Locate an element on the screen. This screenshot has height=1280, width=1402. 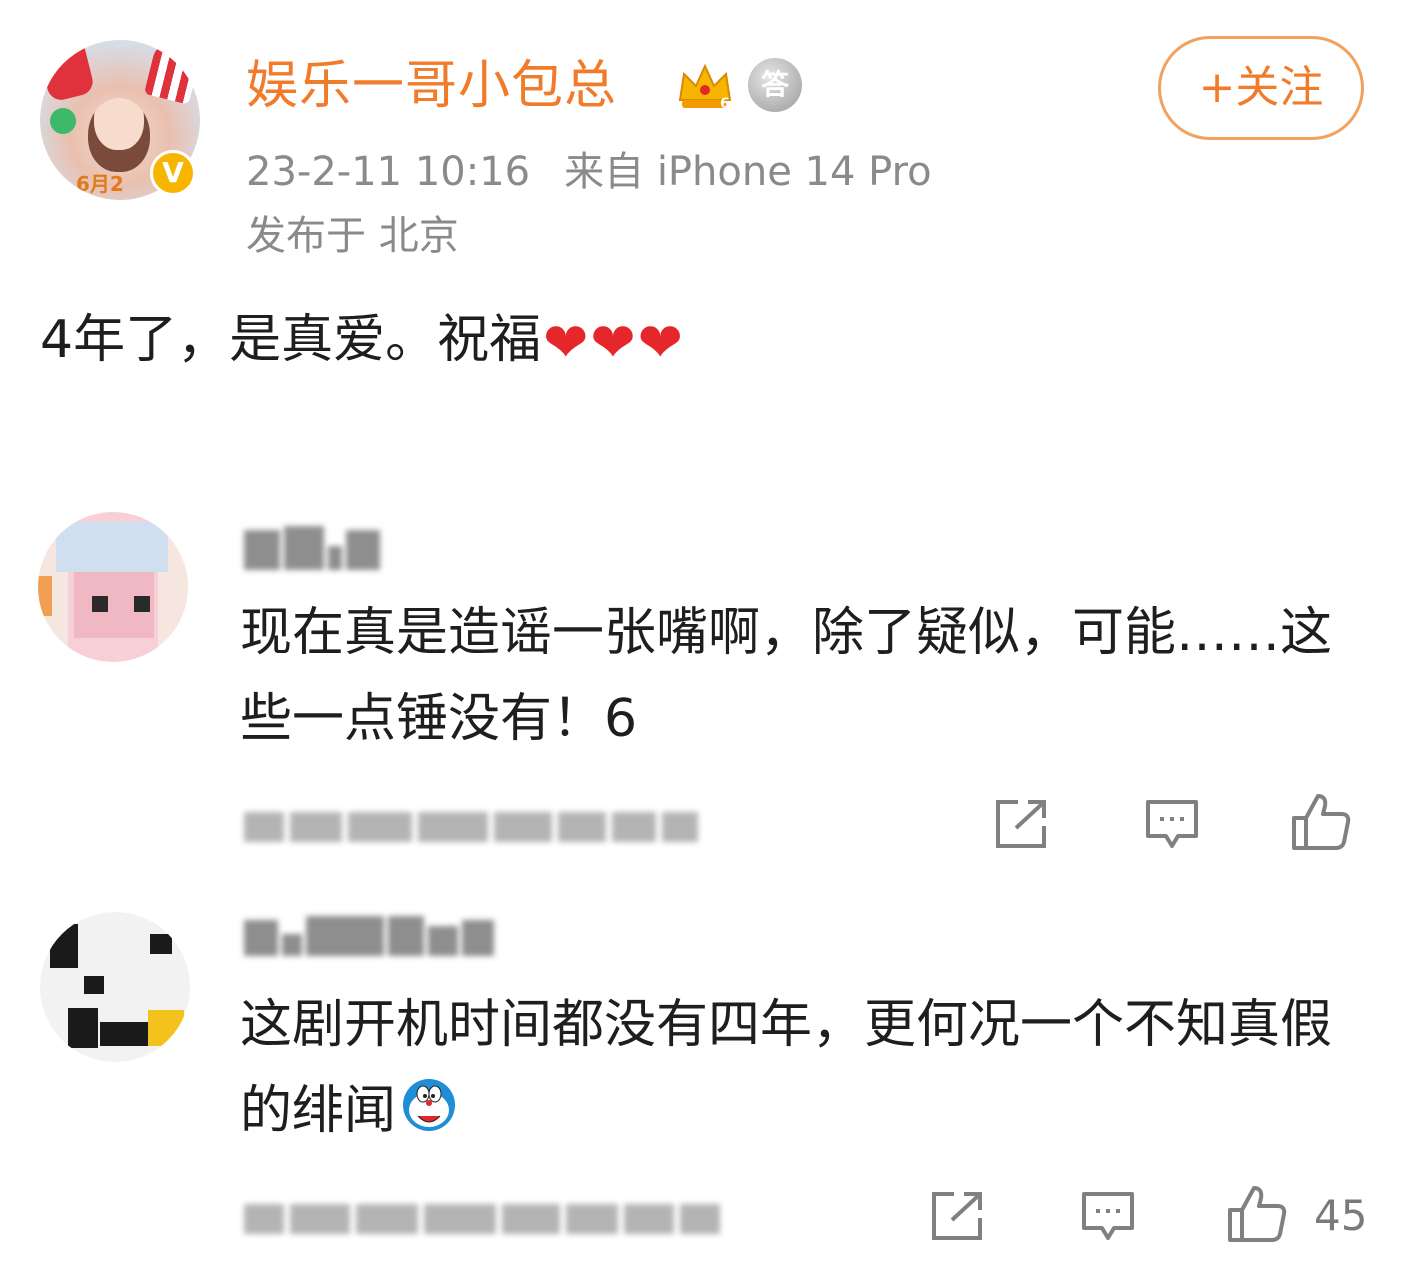
comment-text: 现在真是造谣一张嘴啊，除了疑似，可能……这些一点锤没有！6 is located at coordinates (786, 676).